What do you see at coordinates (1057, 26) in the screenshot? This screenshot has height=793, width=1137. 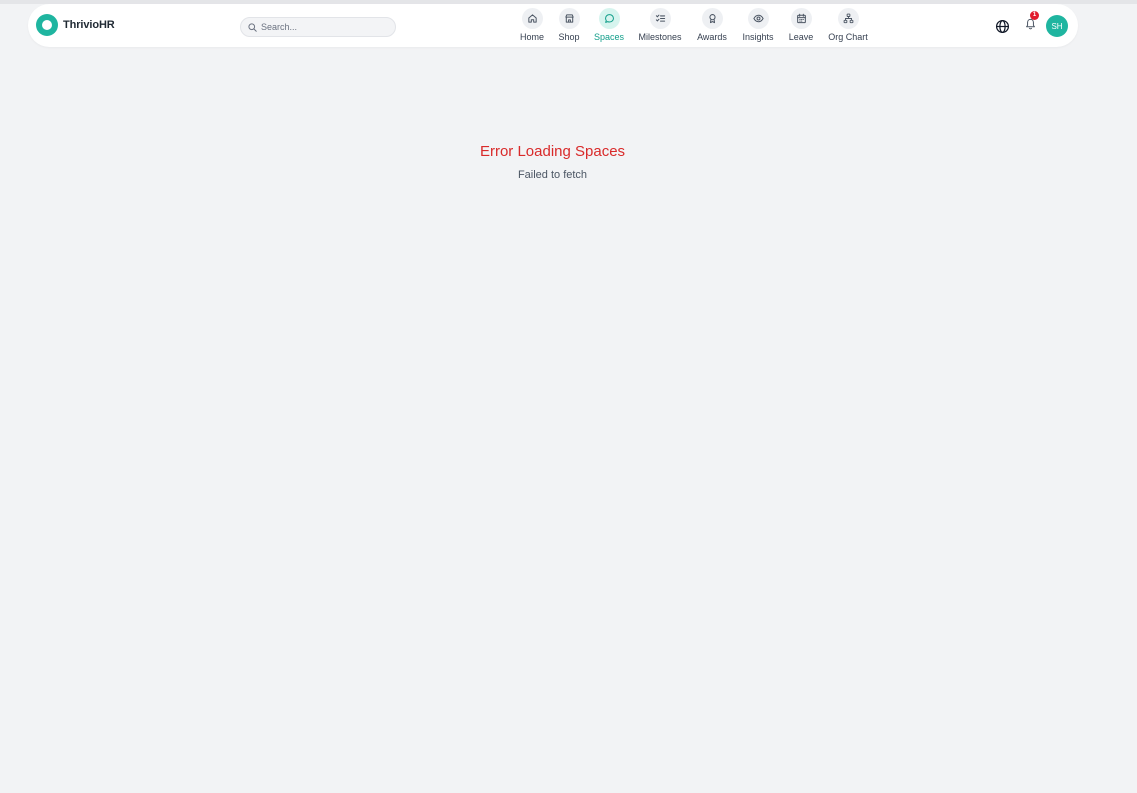 I see `avatar: SH` at bounding box center [1057, 26].